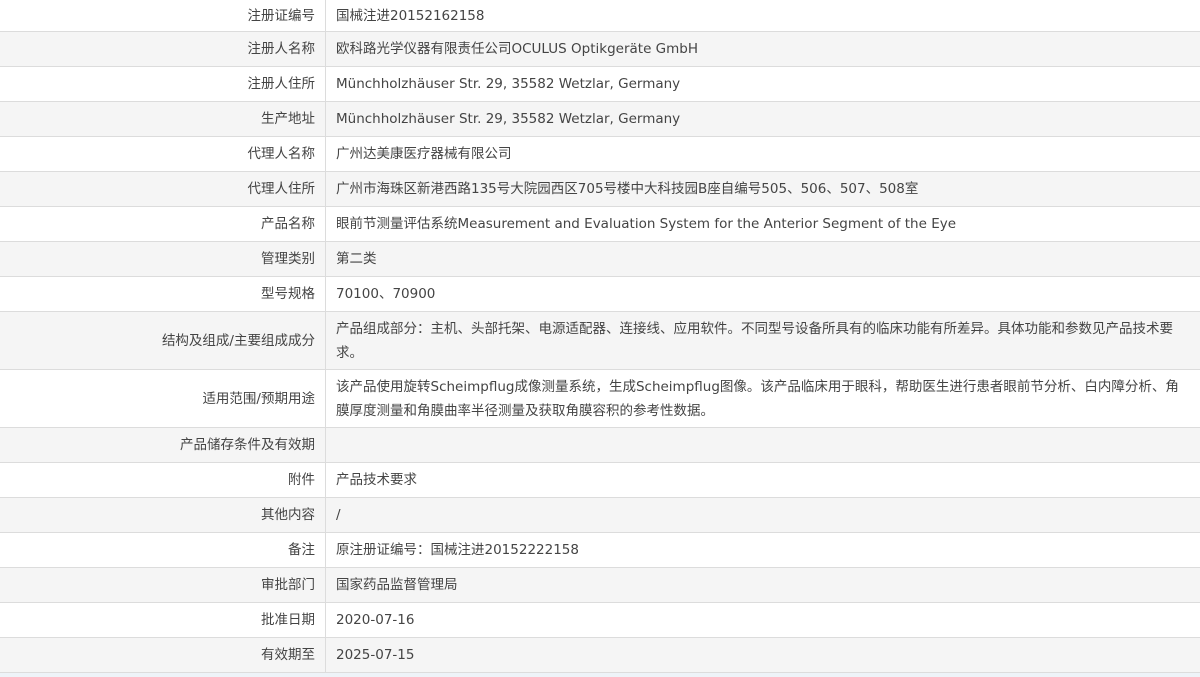 The image size is (1200, 677). Describe the element at coordinates (163, 340) in the screenshot. I see `field-label: 结构及组成/主要组成成分` at that location.